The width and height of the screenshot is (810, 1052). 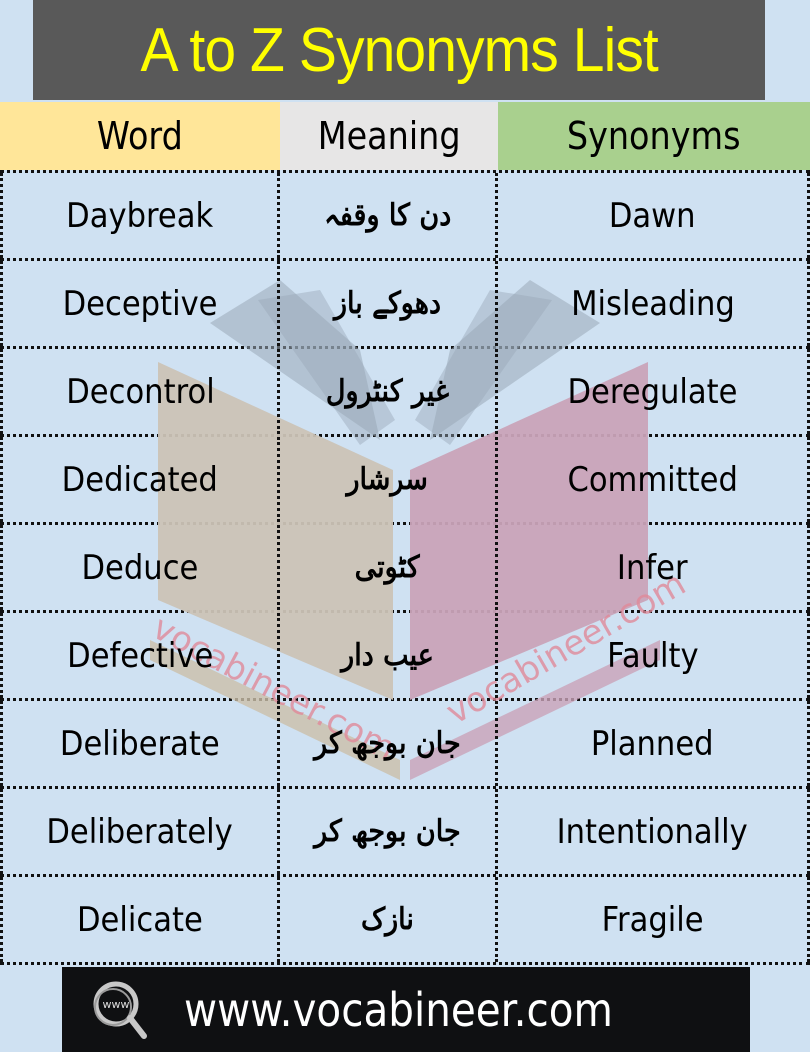 I want to click on table-row: Daybreak دن کا وقفہ Dawn, so click(x=405, y=214).